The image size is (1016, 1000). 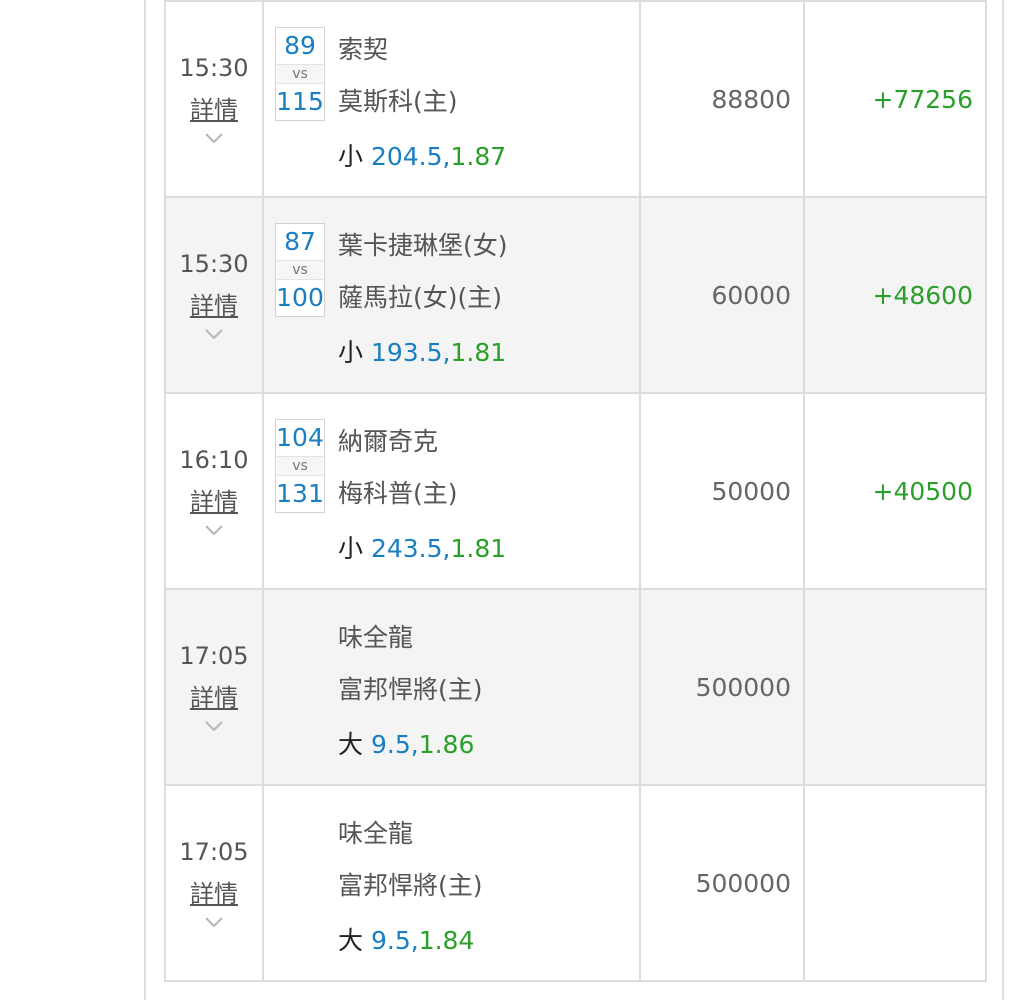 I want to click on match-cell: 味全龍 富邦悍將(主) 大 9.5,1.86, so click(x=451, y=687).